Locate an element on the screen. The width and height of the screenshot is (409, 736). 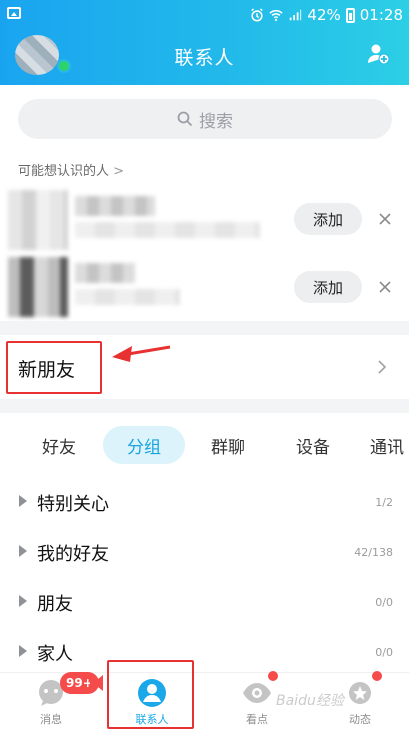
alarm-icon is located at coordinates (257, 15).